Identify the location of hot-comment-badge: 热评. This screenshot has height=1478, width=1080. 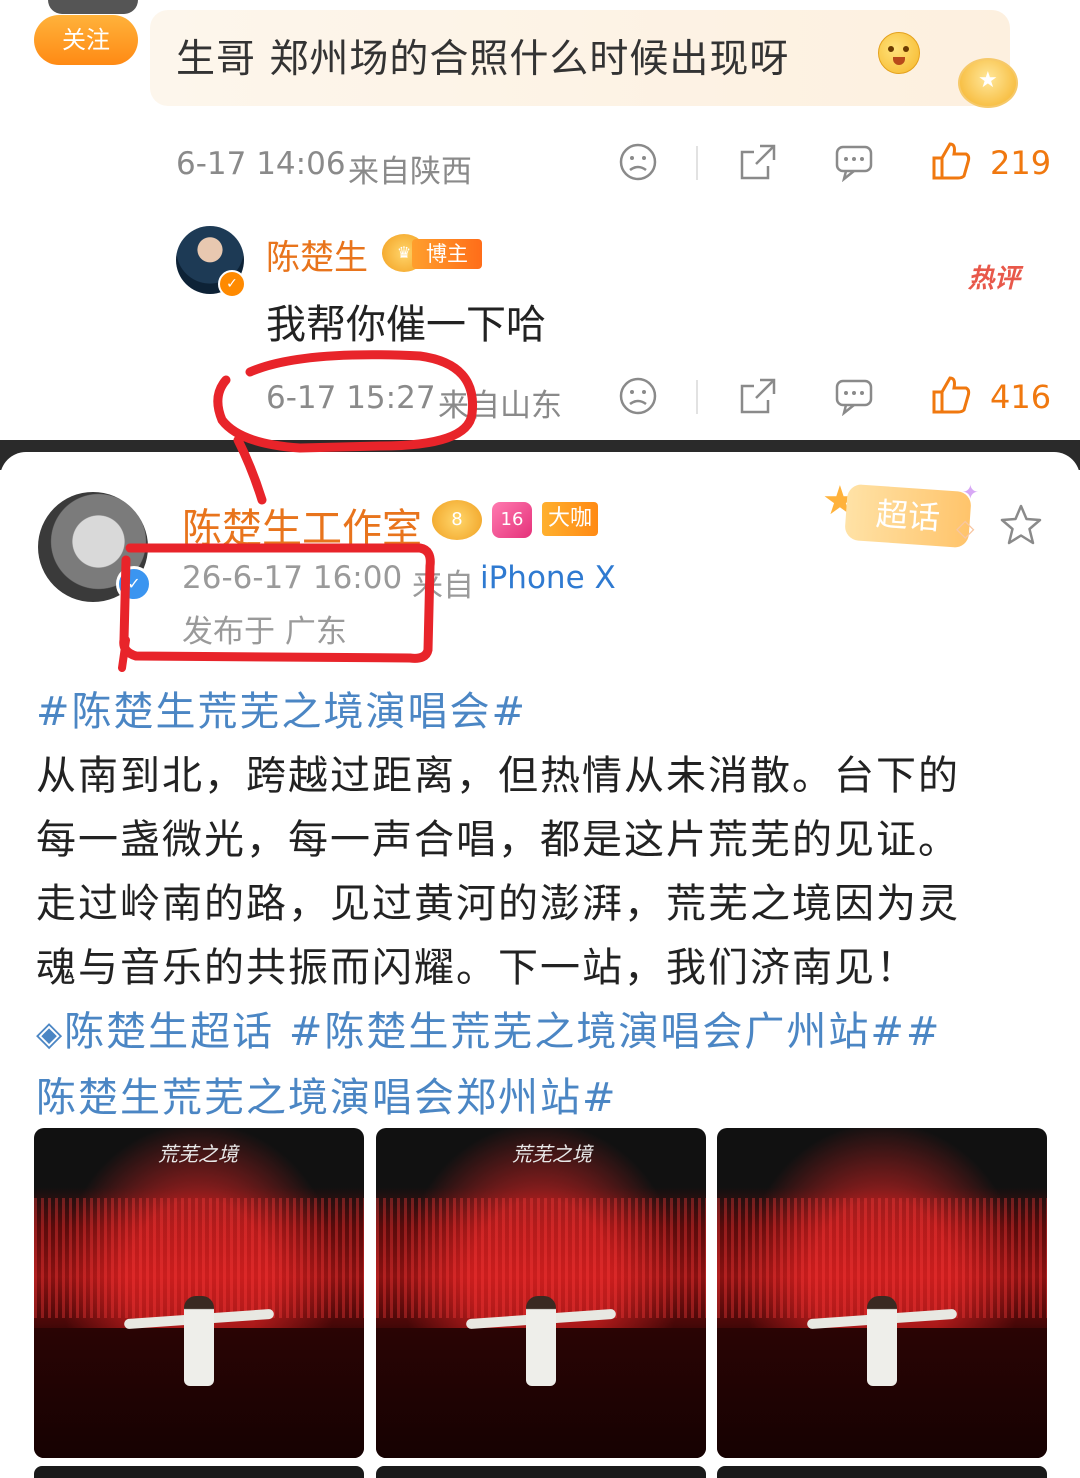
(994, 279).